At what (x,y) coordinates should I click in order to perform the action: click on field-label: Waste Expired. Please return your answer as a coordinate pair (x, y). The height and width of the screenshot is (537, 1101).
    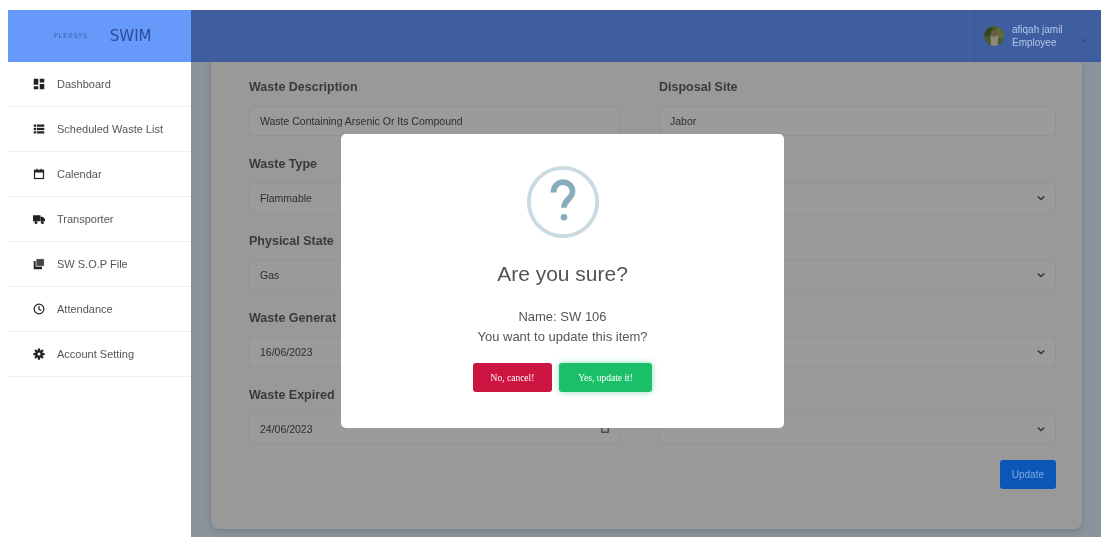
    Looking at the image, I should click on (292, 396).